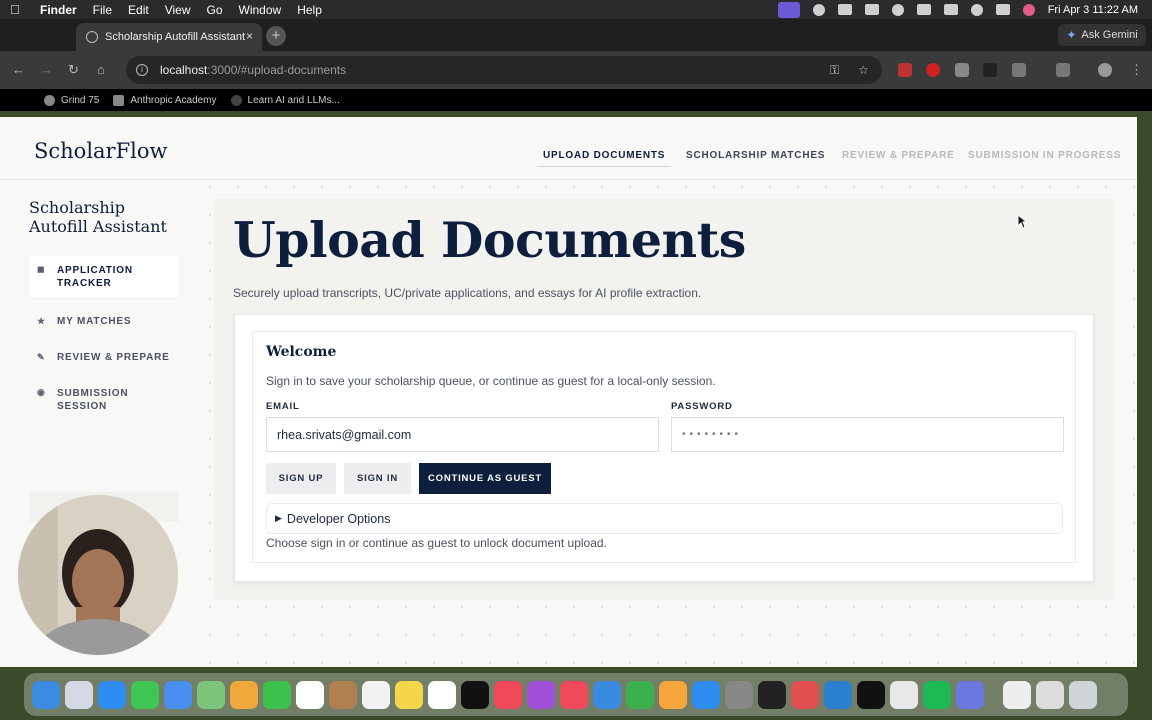 Image resolution: width=1152 pixels, height=720 pixels. What do you see at coordinates (1028, 9) in the screenshot?
I see `siri-icon` at bounding box center [1028, 9].